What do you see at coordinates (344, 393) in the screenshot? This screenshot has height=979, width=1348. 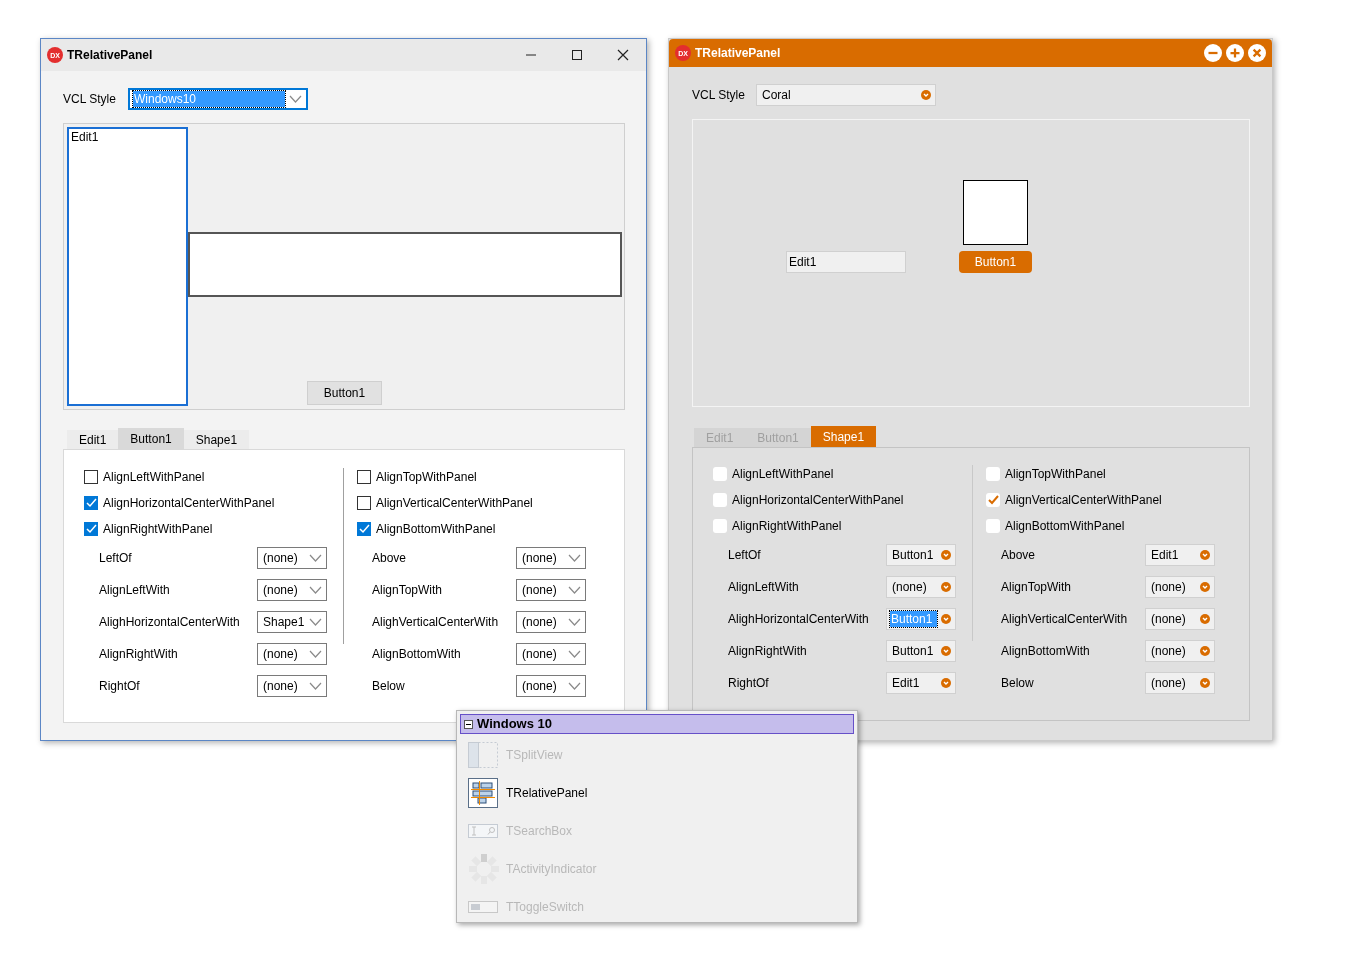 I see `button: Button1` at bounding box center [344, 393].